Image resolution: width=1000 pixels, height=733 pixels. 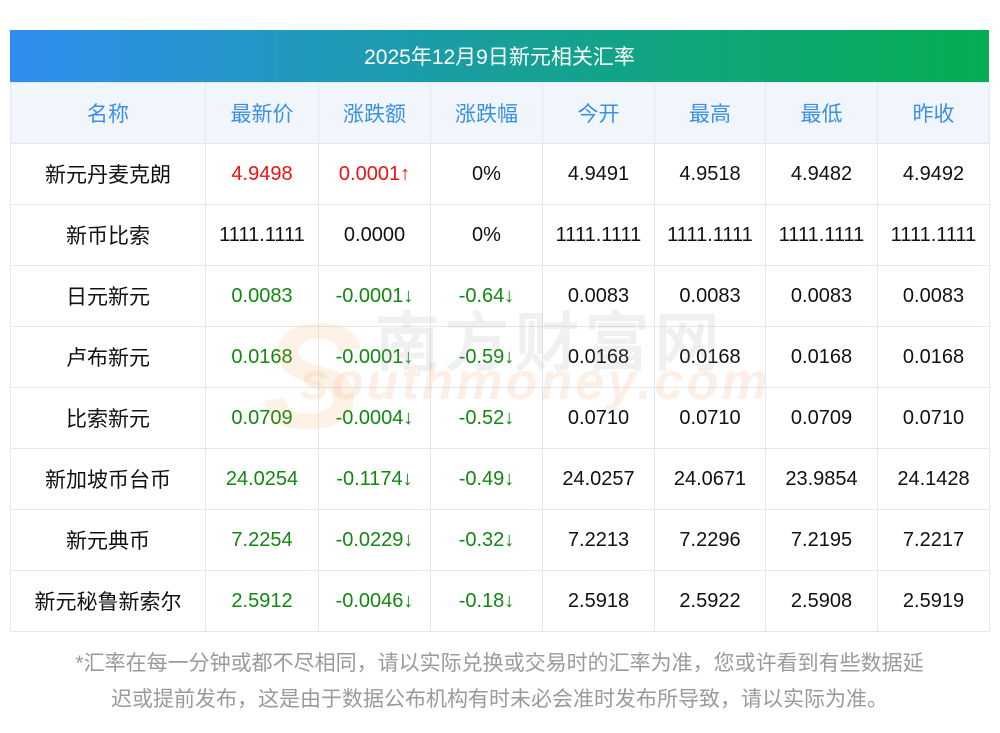 What do you see at coordinates (598, 479) in the screenshot?
I see `open-price: 24.0257` at bounding box center [598, 479].